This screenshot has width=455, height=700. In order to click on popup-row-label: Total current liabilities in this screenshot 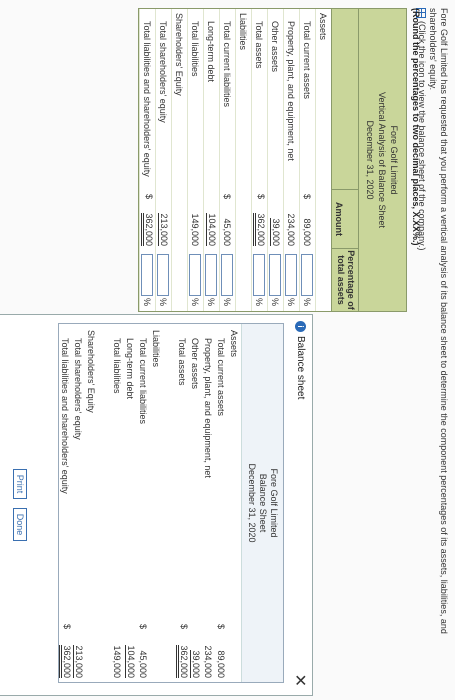, I will do `click(143, 381)`.